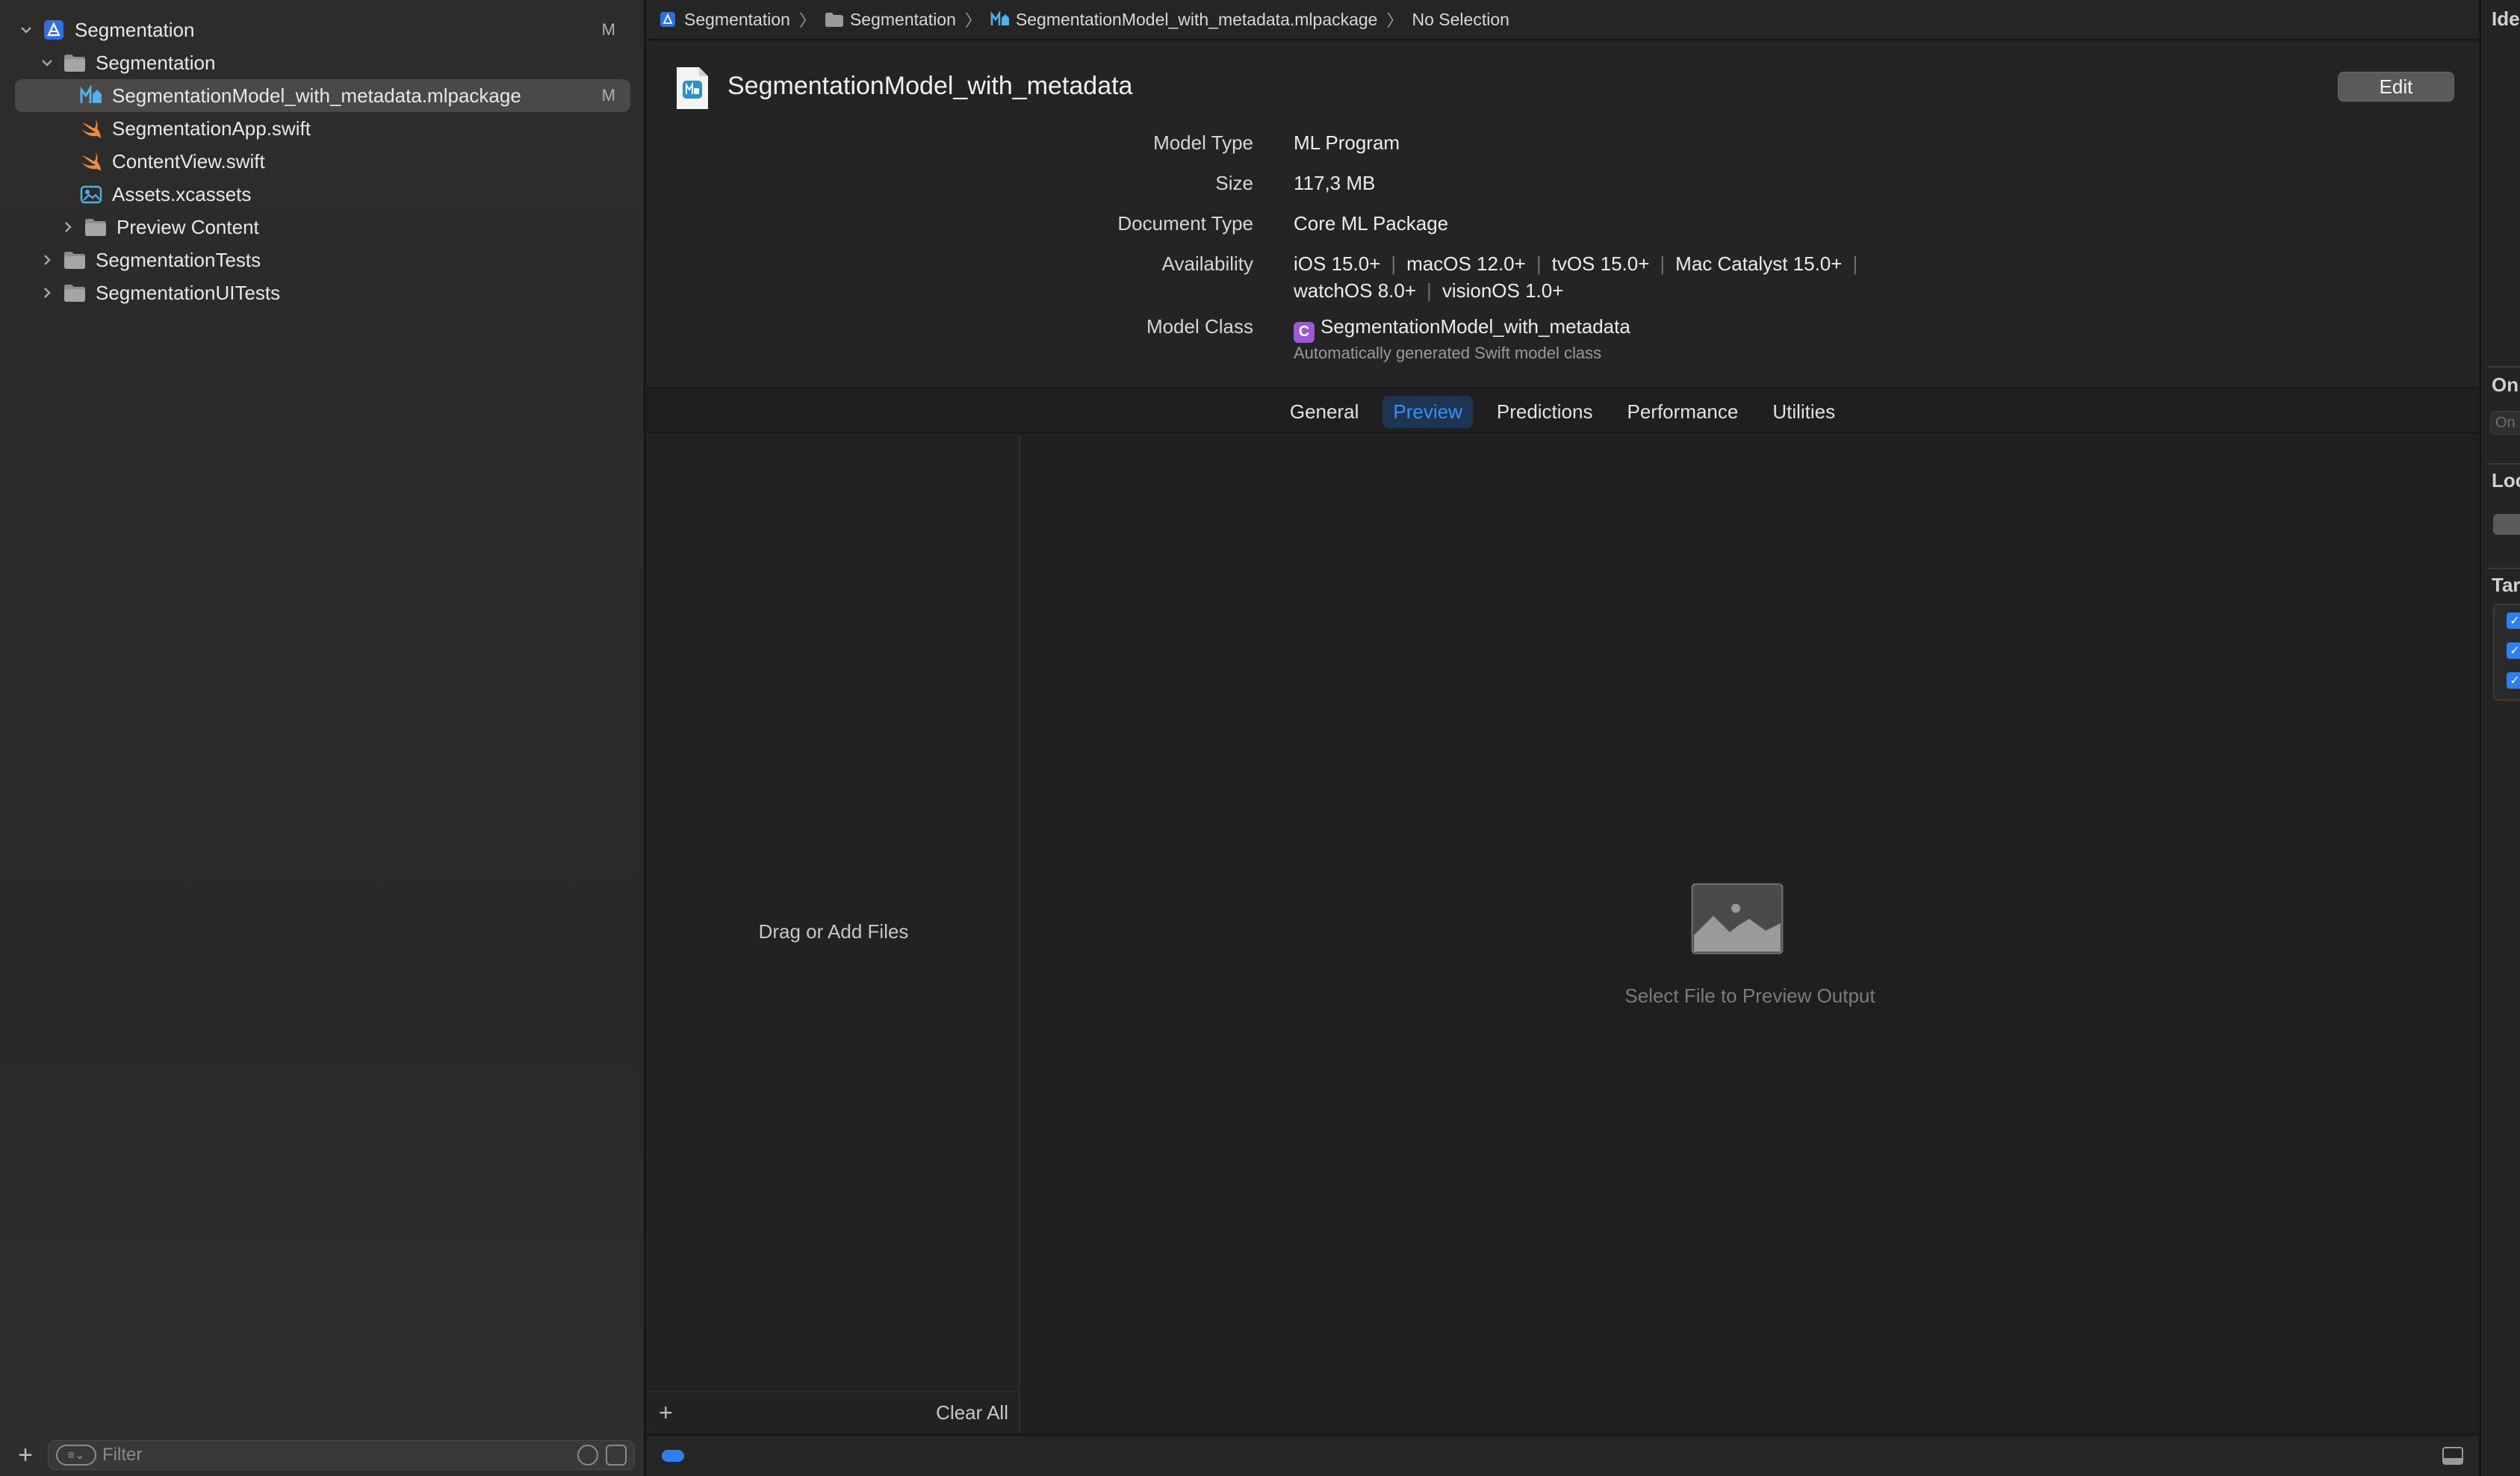 The width and height of the screenshot is (2520, 1476). I want to click on inspector-section-label: On, so click(2505, 384).